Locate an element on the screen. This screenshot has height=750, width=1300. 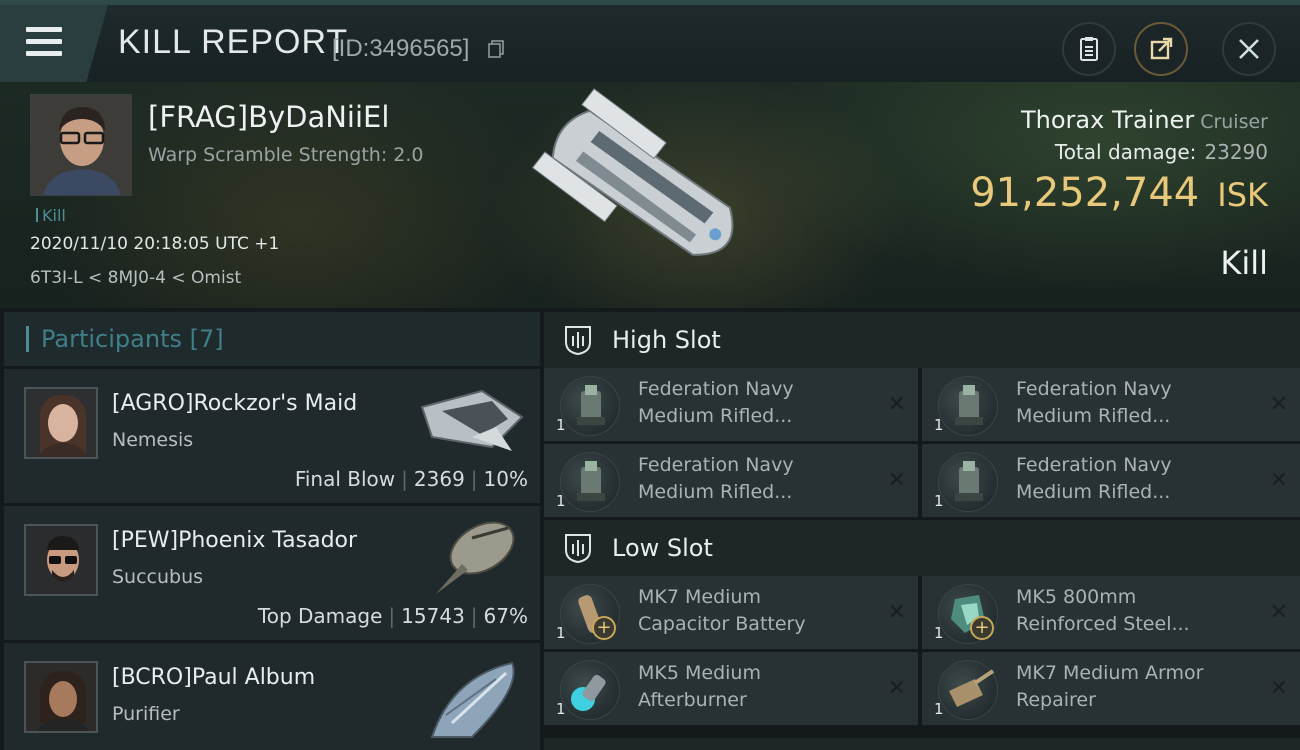
module-name: MK7 Medium Armor Repairer is located at coordinates (1110, 686).